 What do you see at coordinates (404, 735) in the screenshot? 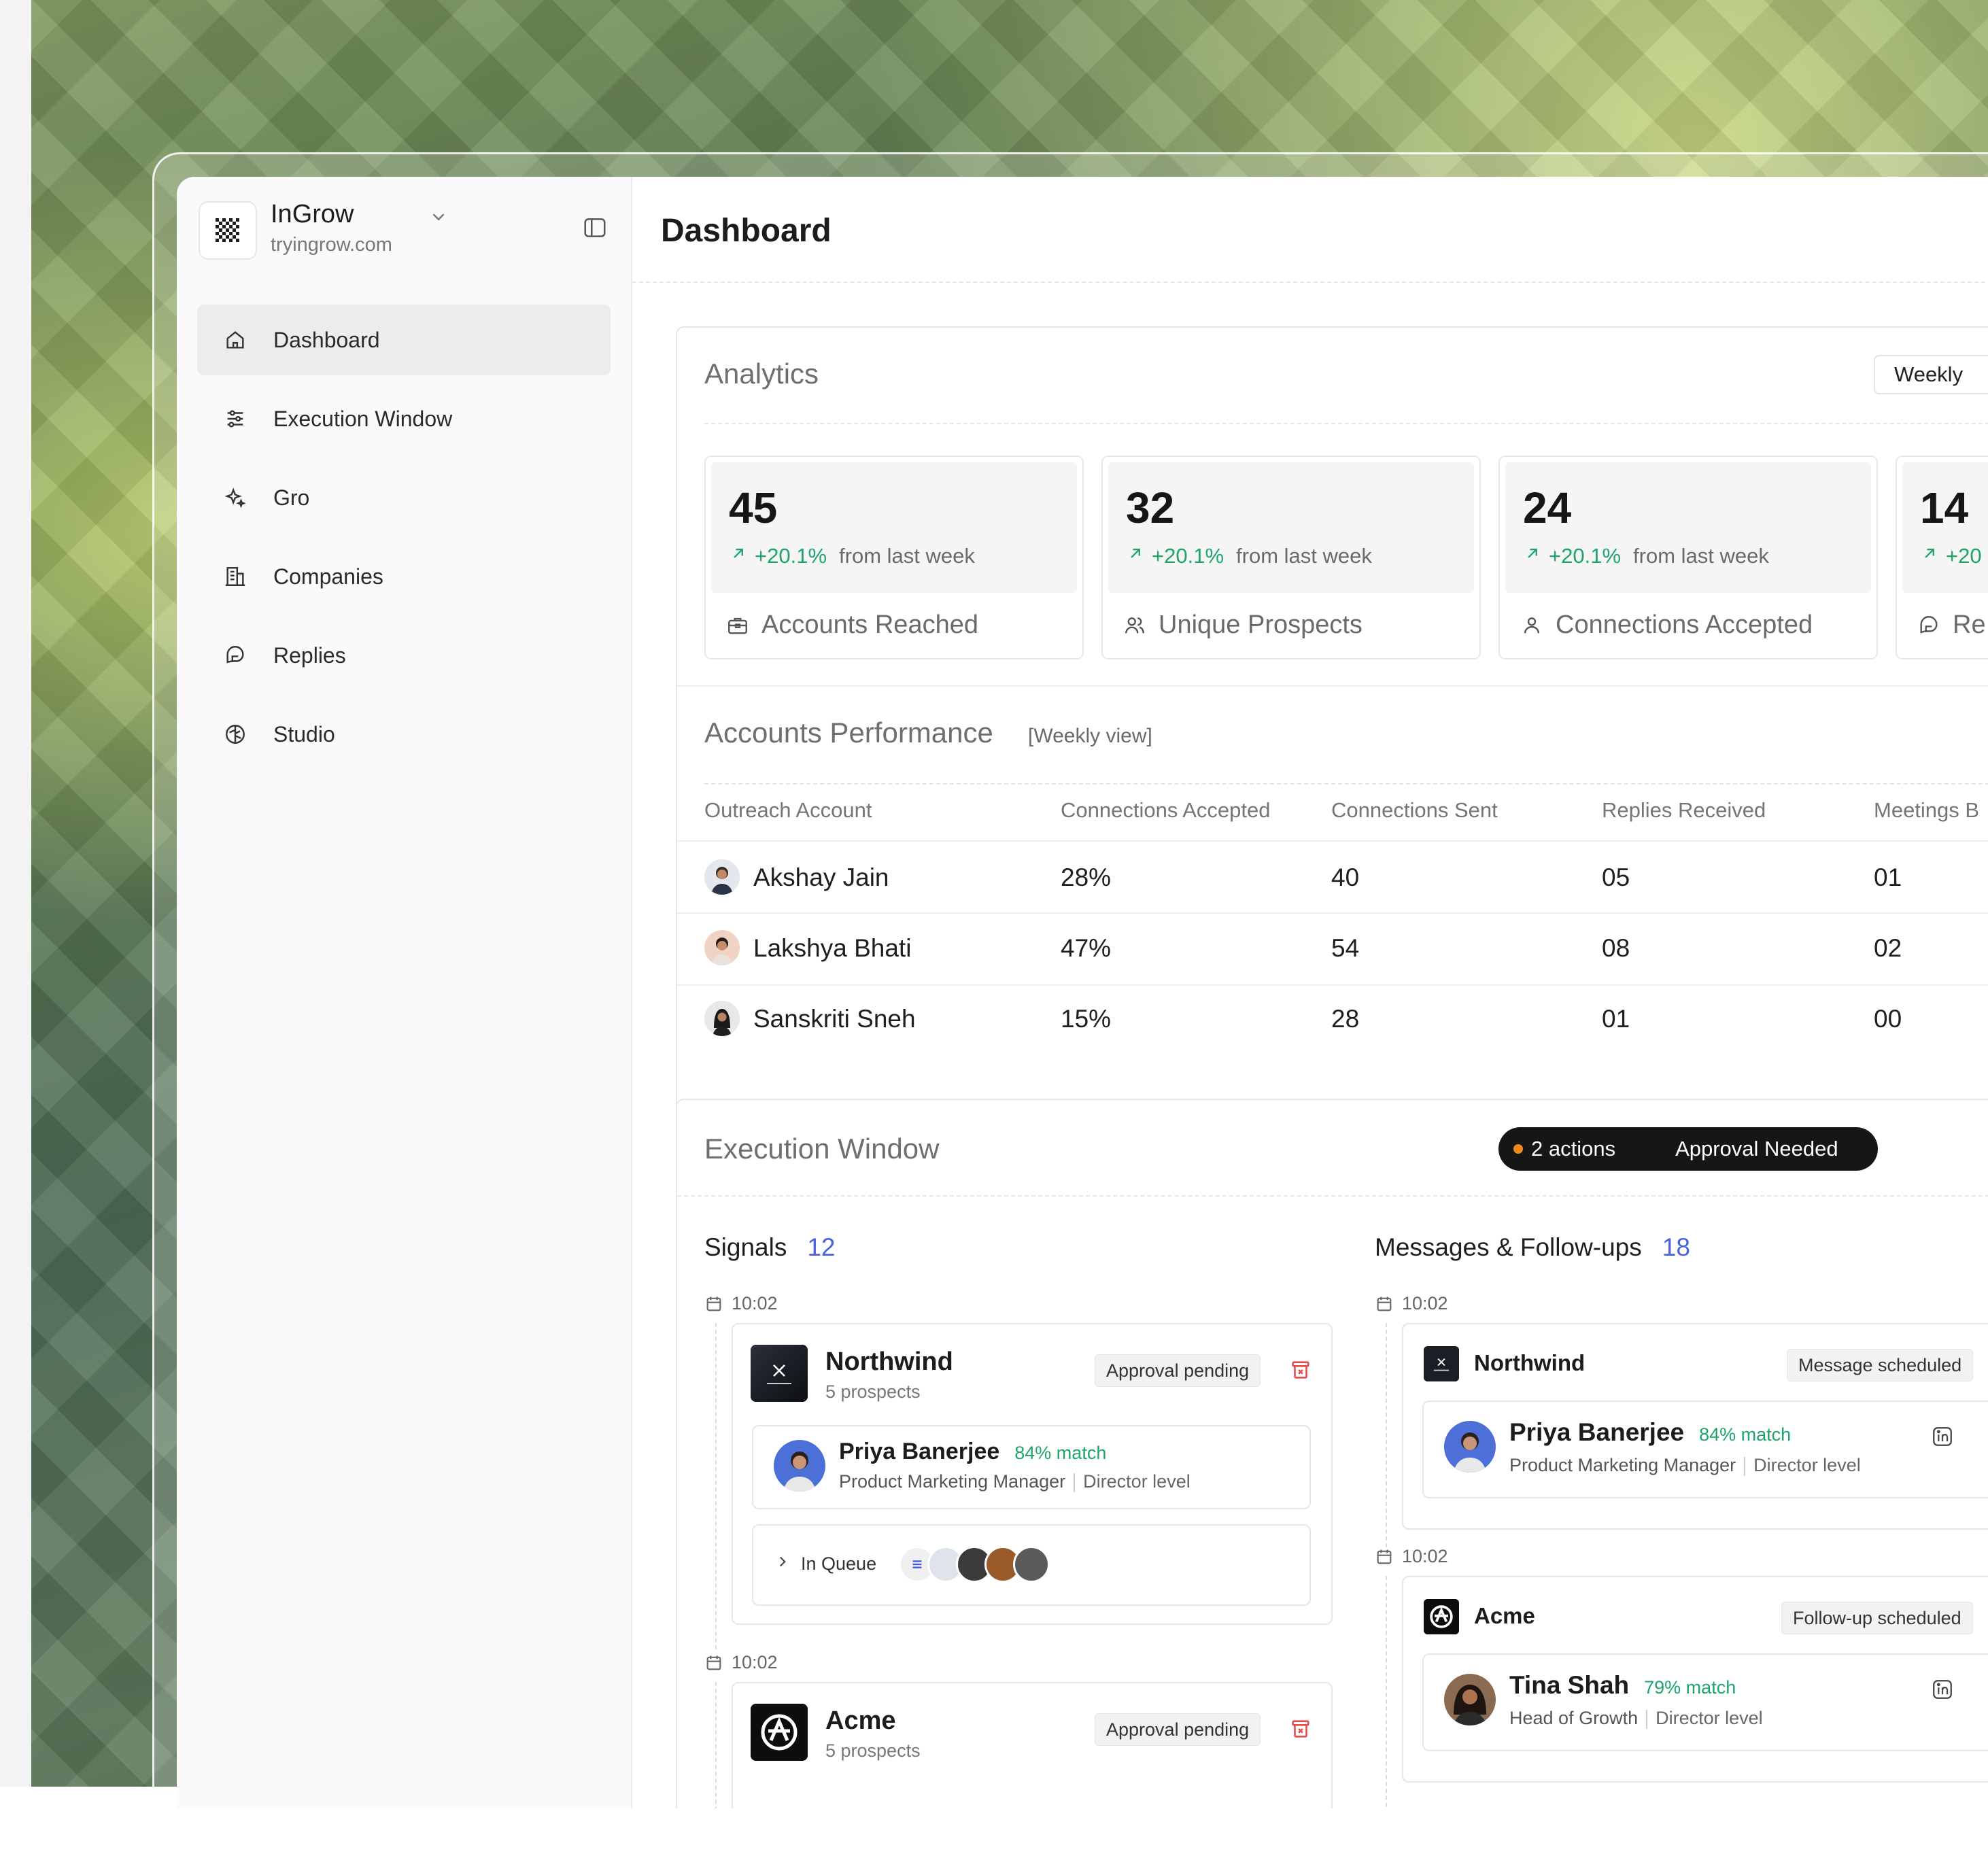
I see `sidebar-item-studio: Studio` at bounding box center [404, 735].